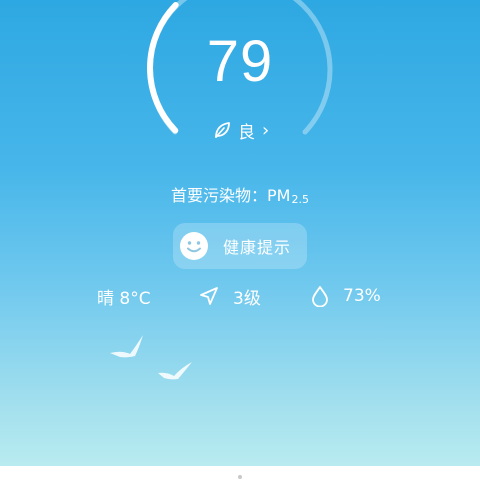 The width and height of the screenshot is (480, 480). Describe the element at coordinates (240, 477) in the screenshot. I see `page-indicator-dot` at that location.